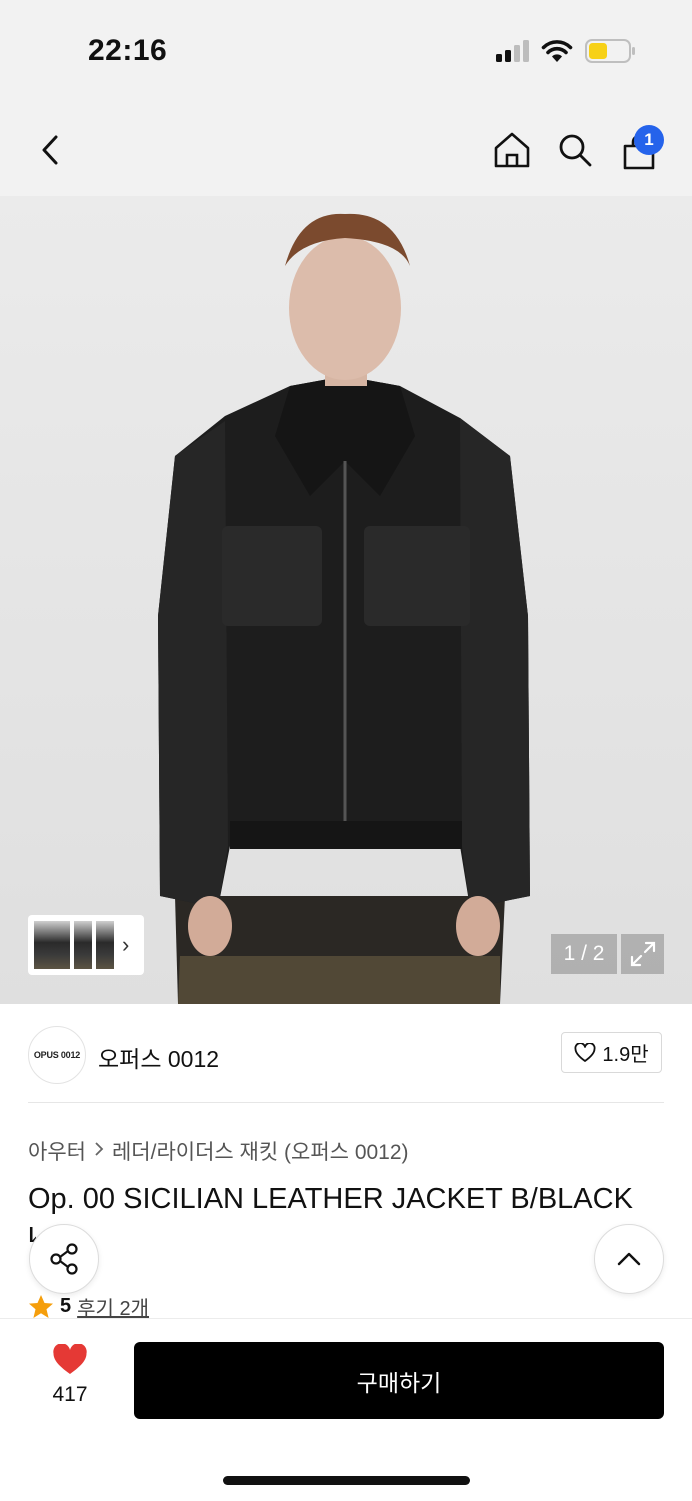  Describe the element at coordinates (399, 1380) in the screenshot. I see `buy-button: 구매하기` at that location.